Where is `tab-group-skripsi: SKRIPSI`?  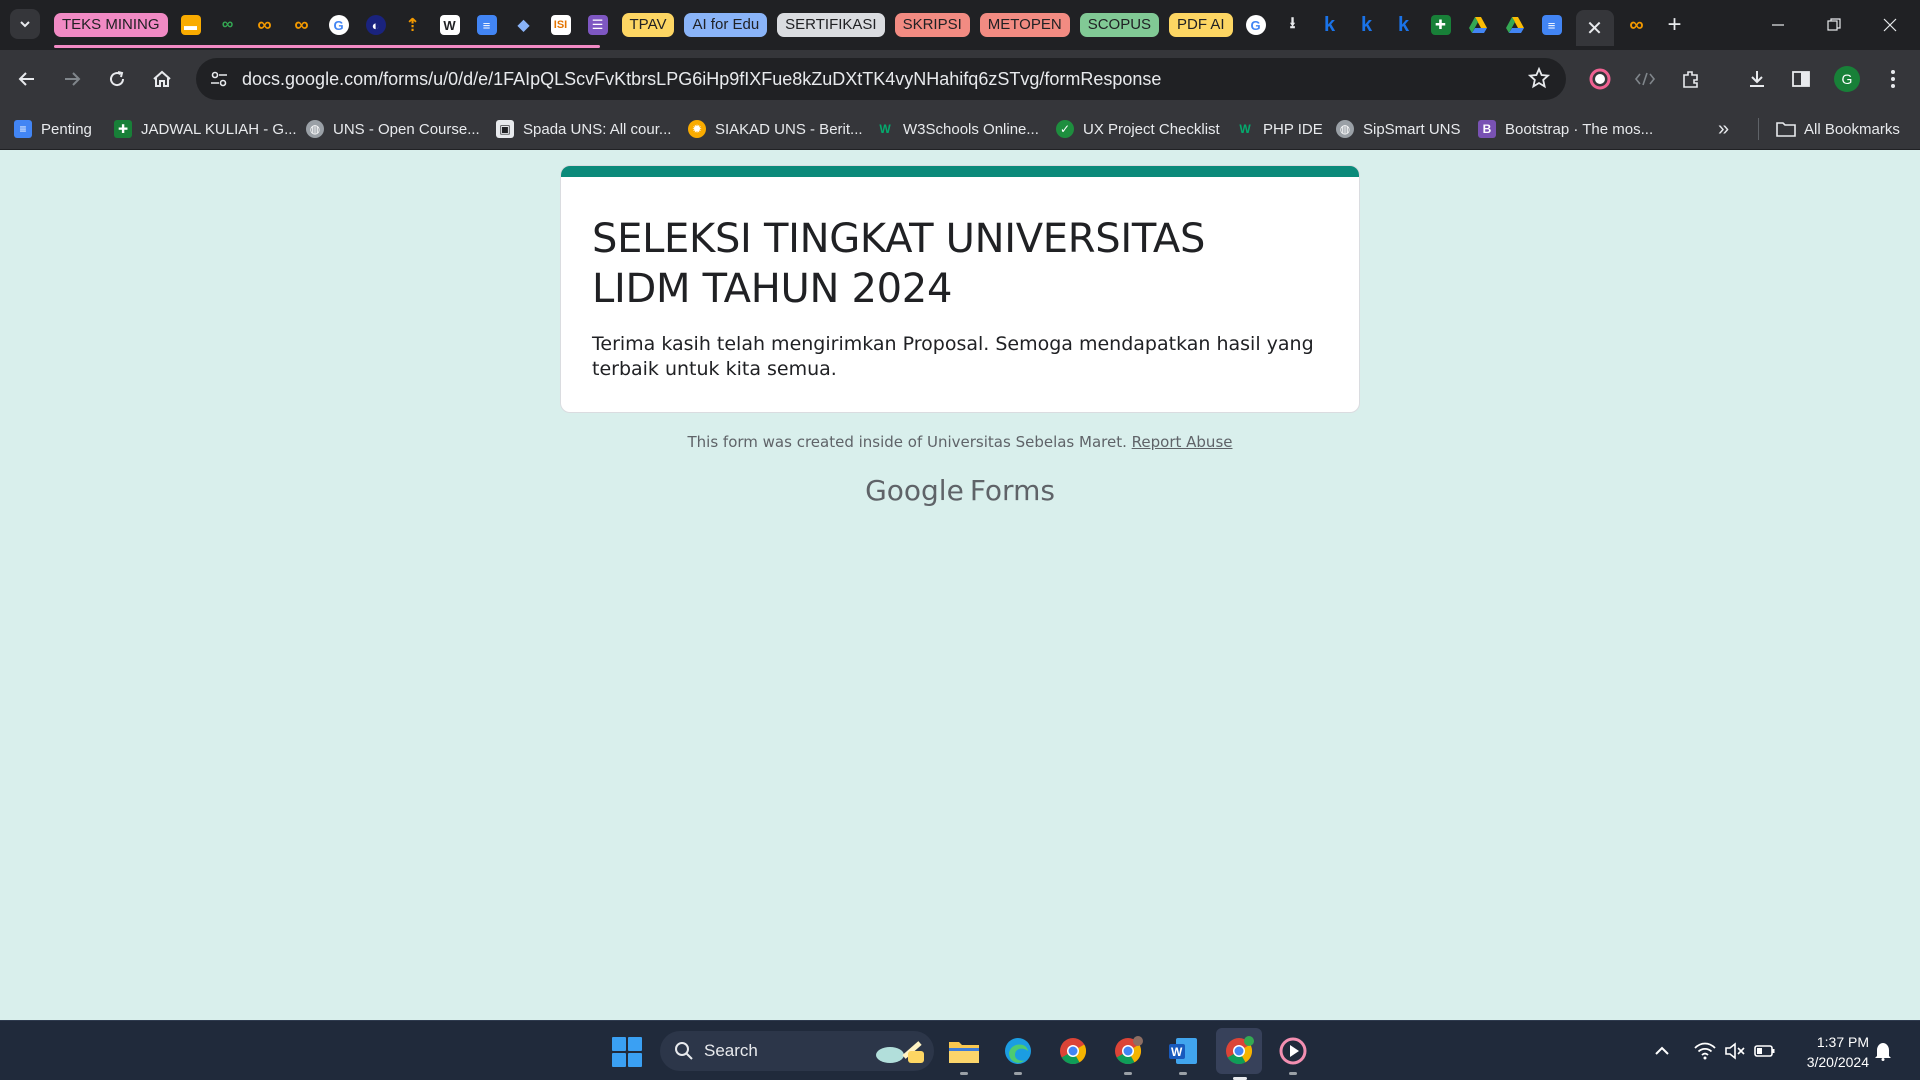
tab-group-skripsi: SKRIPSI is located at coordinates (932, 25).